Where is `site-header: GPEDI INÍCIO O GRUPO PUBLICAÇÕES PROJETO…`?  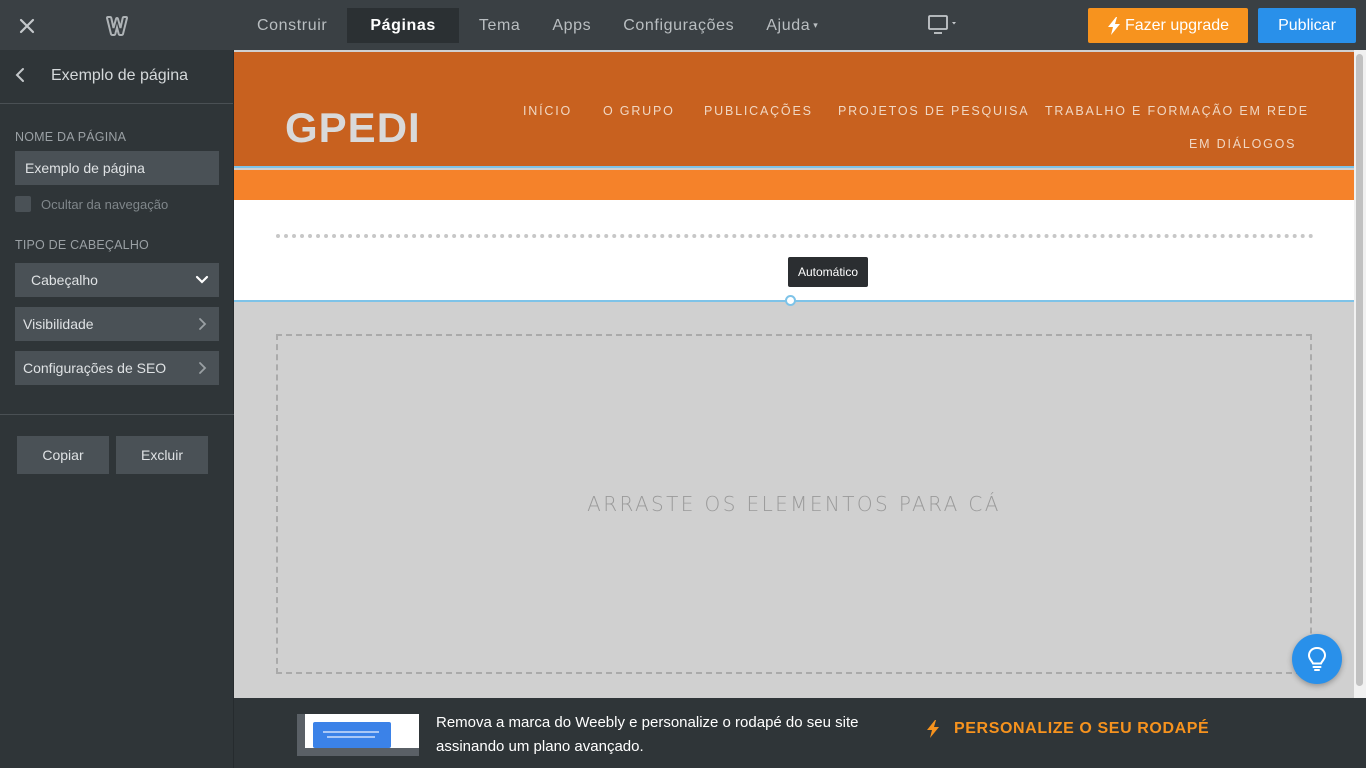
site-header: GPEDI INÍCIO O GRUPO PUBLICAÇÕES PROJETO… is located at coordinates (794, 110).